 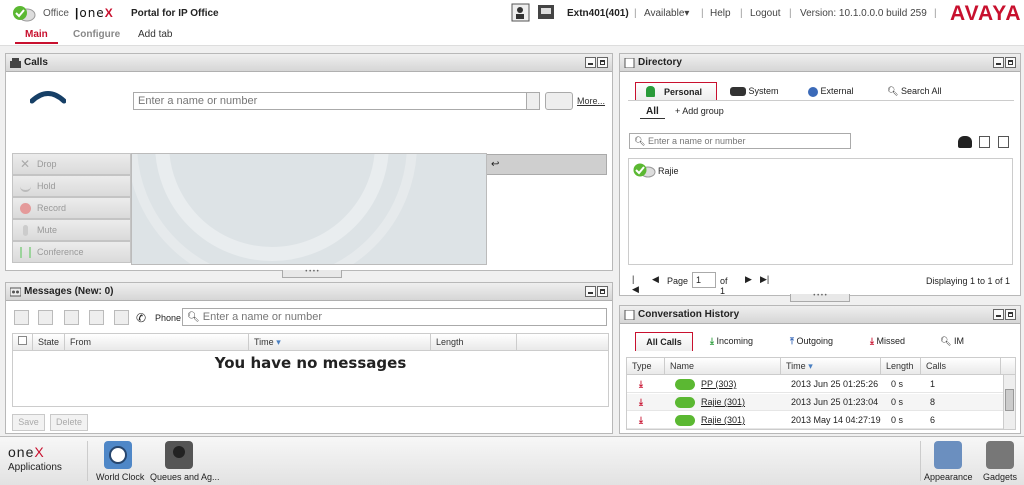 I want to click on queues-icon, so click(x=179, y=455).